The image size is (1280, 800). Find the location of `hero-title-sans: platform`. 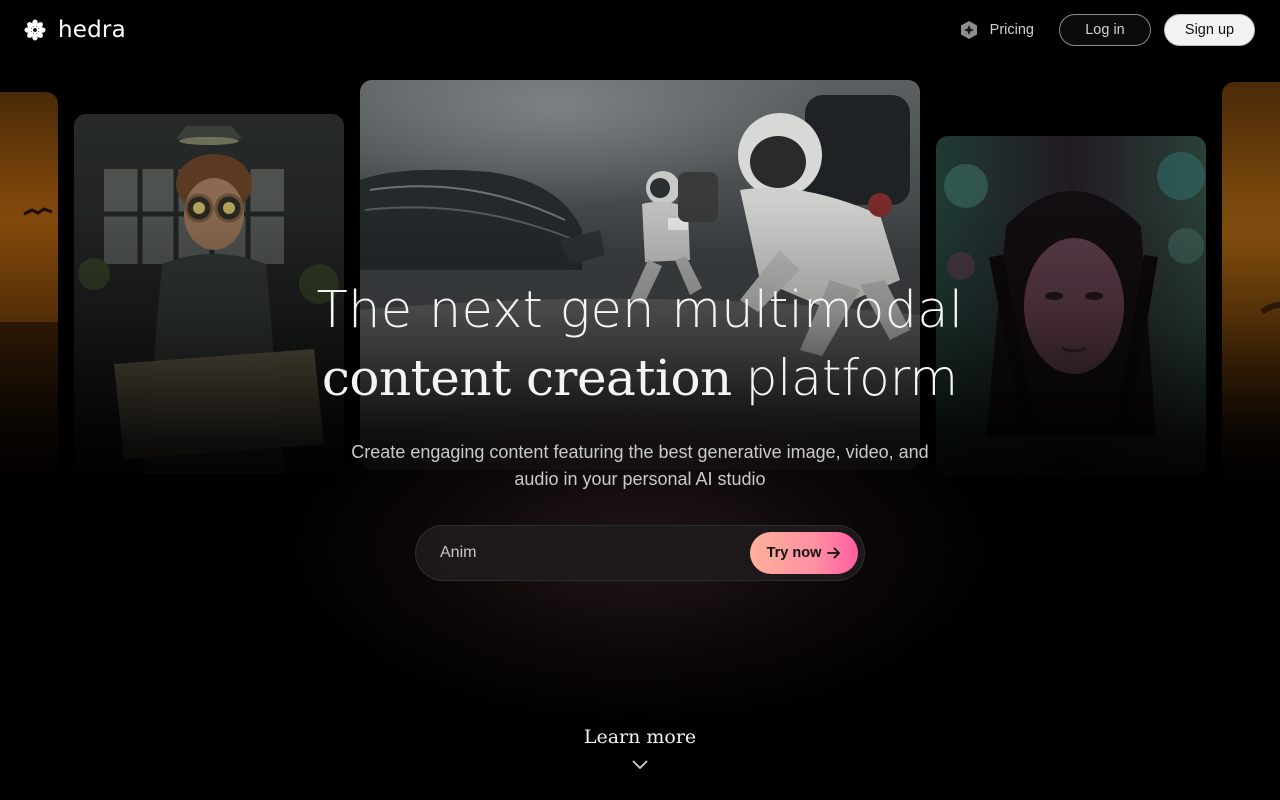

hero-title-sans: platform is located at coordinates (852, 378).